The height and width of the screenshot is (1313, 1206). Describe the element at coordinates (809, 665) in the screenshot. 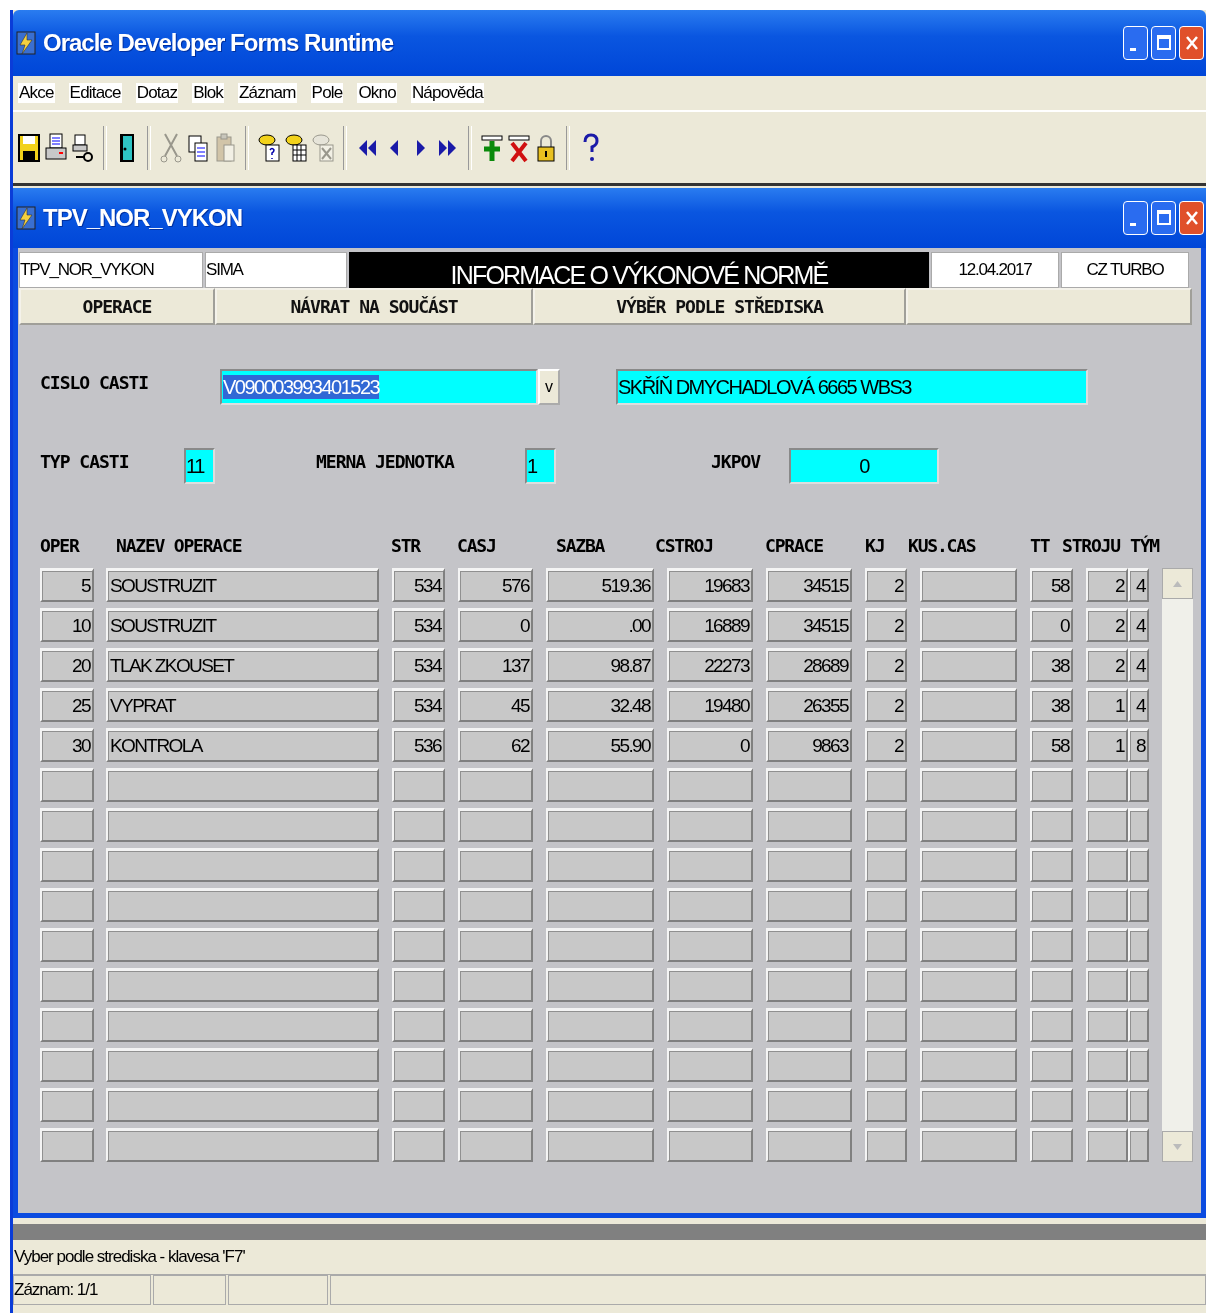

I see `table-cell: 28689` at that location.